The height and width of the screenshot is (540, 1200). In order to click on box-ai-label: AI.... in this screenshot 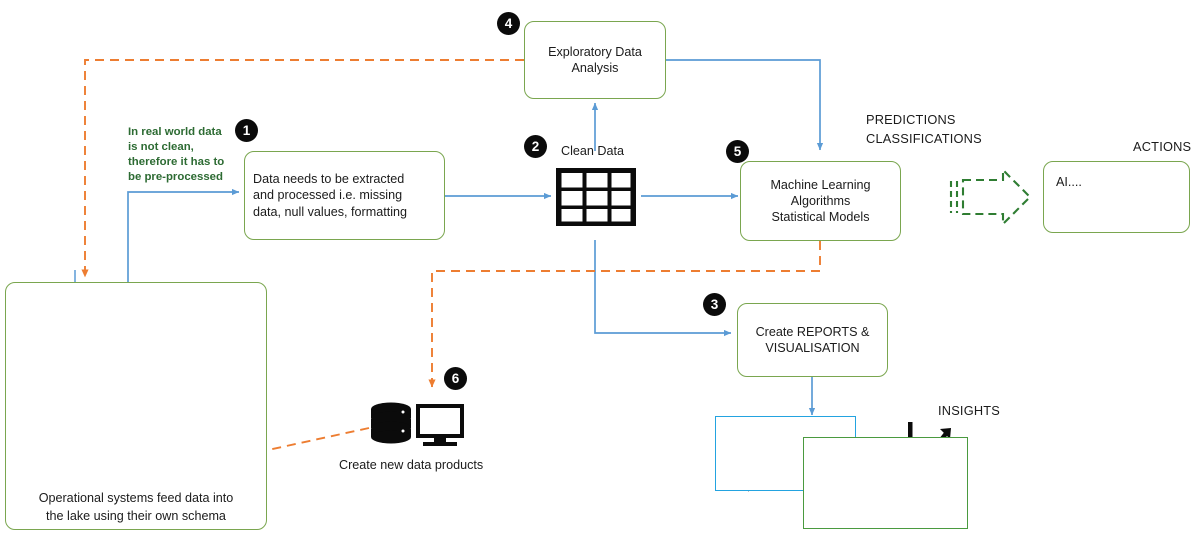, I will do `click(1069, 182)`.